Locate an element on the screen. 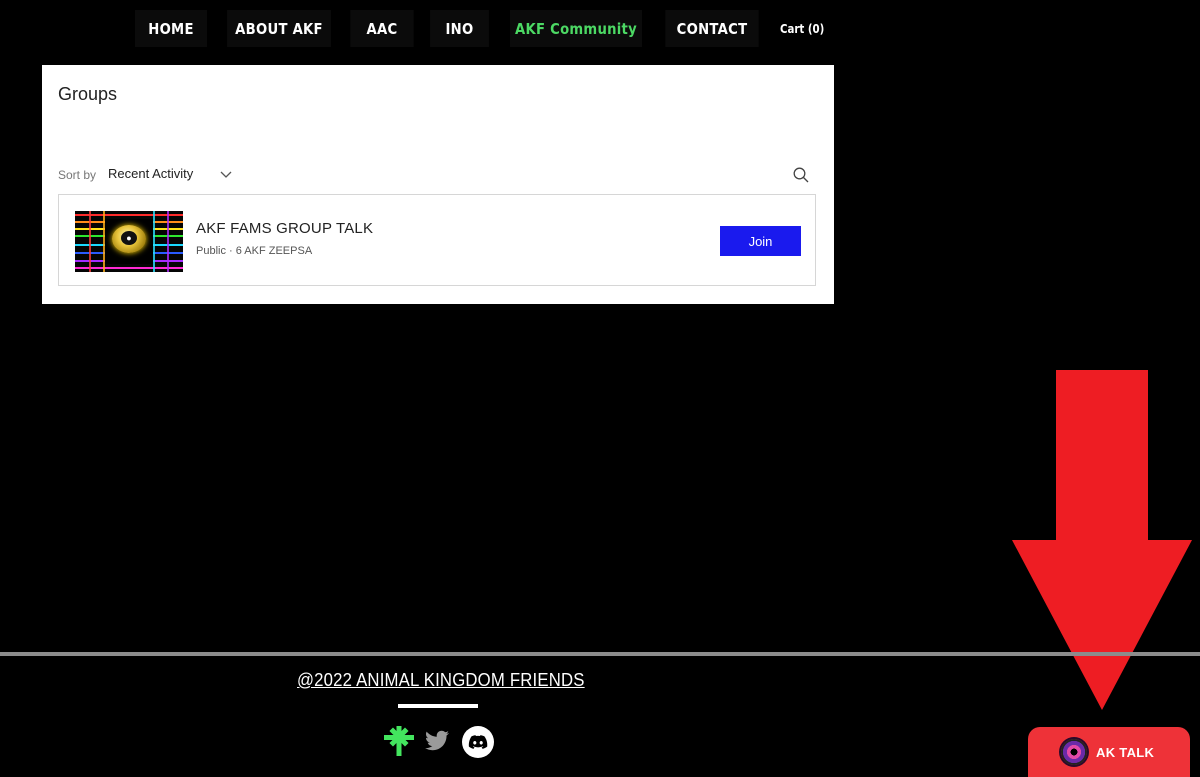 This screenshot has width=1200, height=777. cart-link: Cart (0) is located at coordinates (802, 28).